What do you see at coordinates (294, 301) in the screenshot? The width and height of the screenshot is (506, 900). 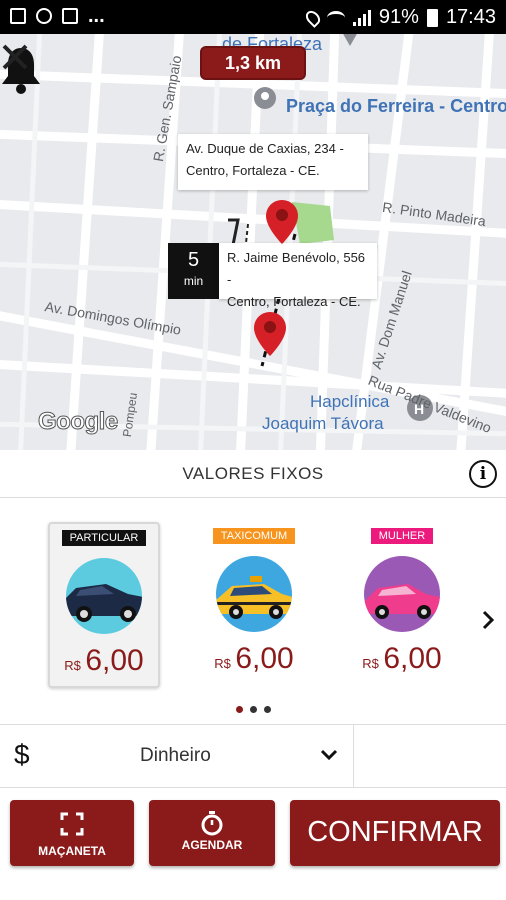 I see `destination-address-line2: Centro, Fortaleza - CE.` at bounding box center [294, 301].